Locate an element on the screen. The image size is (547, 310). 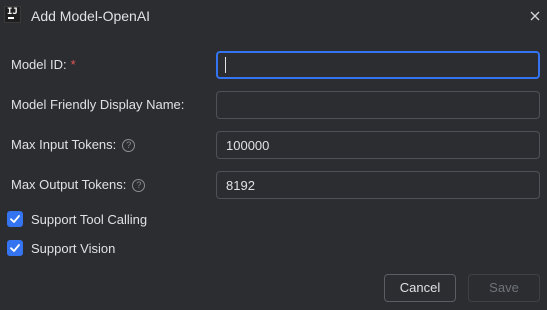
required-marker: * is located at coordinates (73, 64).